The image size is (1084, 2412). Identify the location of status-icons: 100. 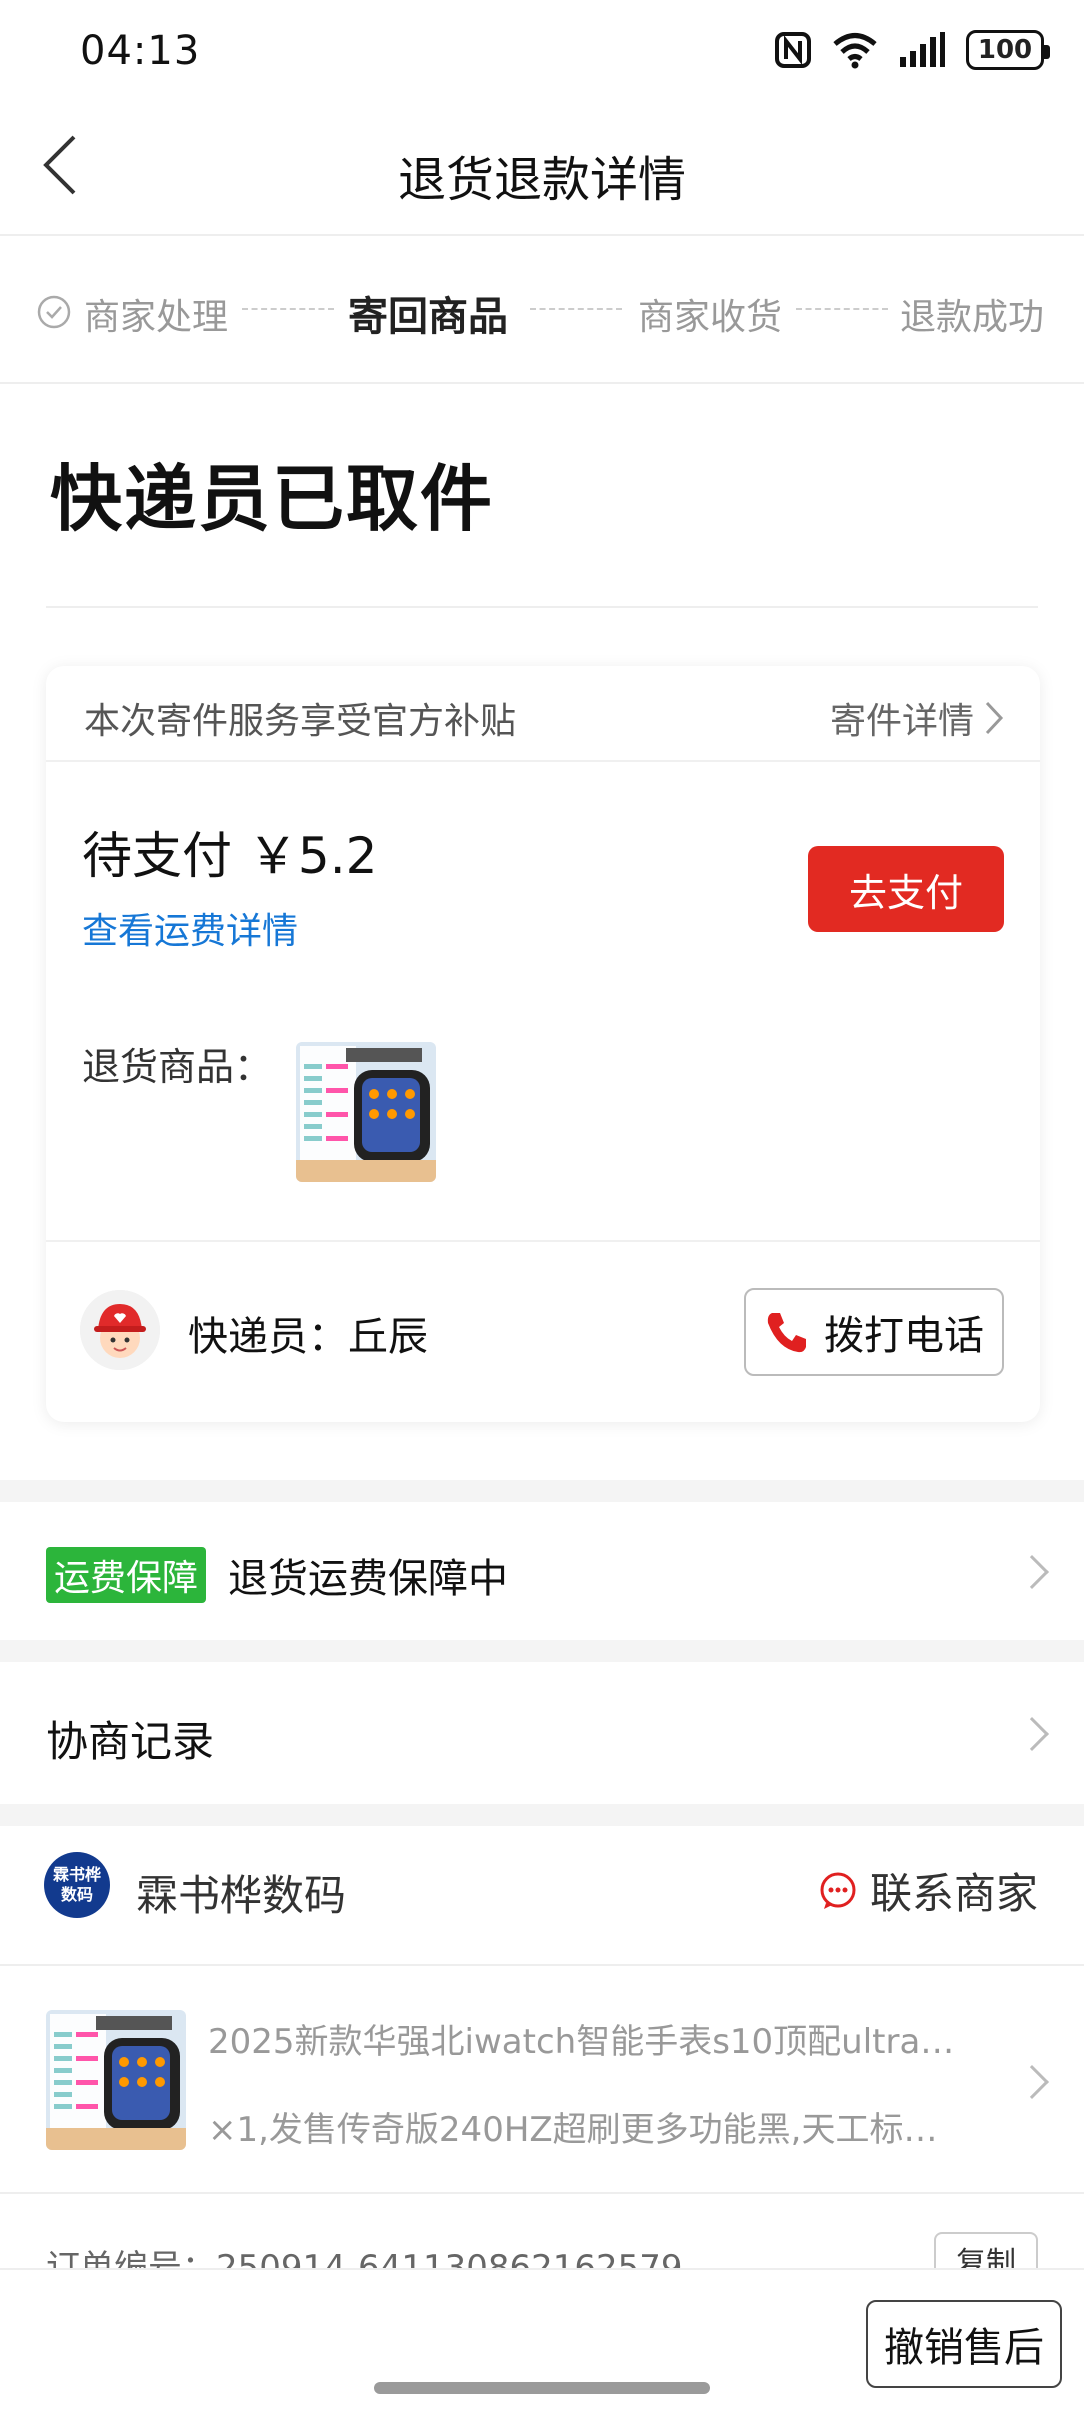
(912, 50).